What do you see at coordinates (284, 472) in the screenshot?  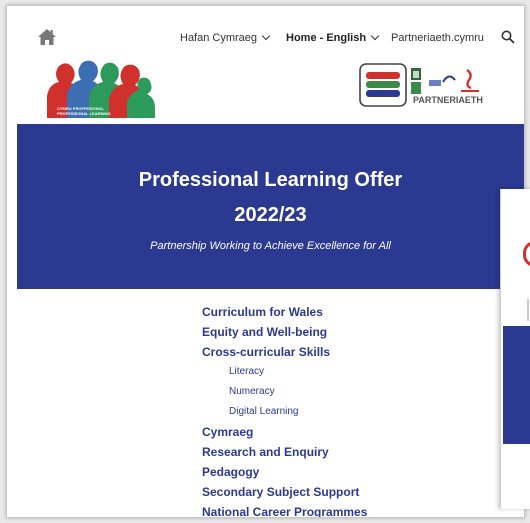 I see `menu-link-pedagogy: Pedagogy` at bounding box center [284, 472].